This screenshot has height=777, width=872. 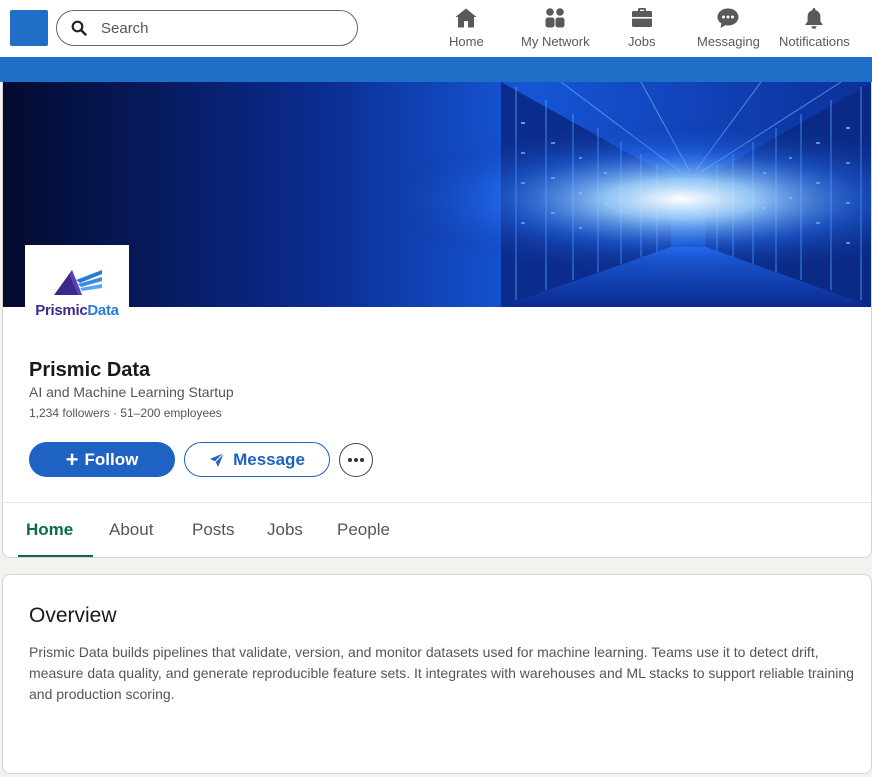 What do you see at coordinates (466, 18) in the screenshot?
I see `home-icon` at bounding box center [466, 18].